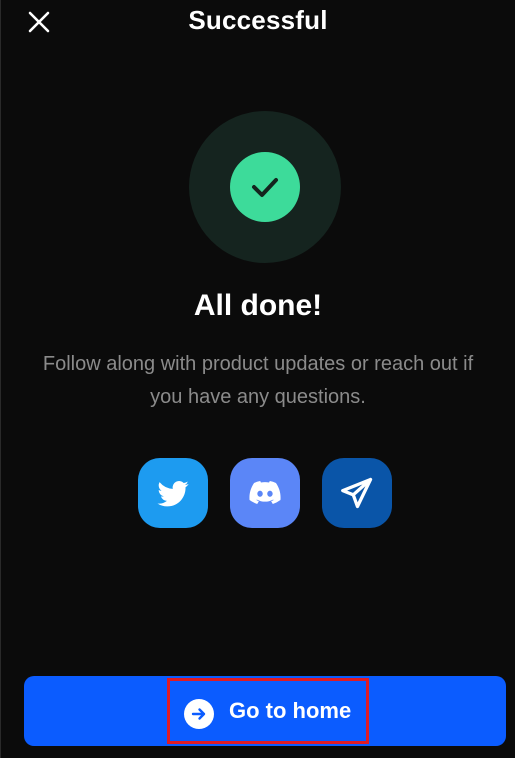 The width and height of the screenshot is (515, 758). I want to click on twitter-button, so click(173, 493).